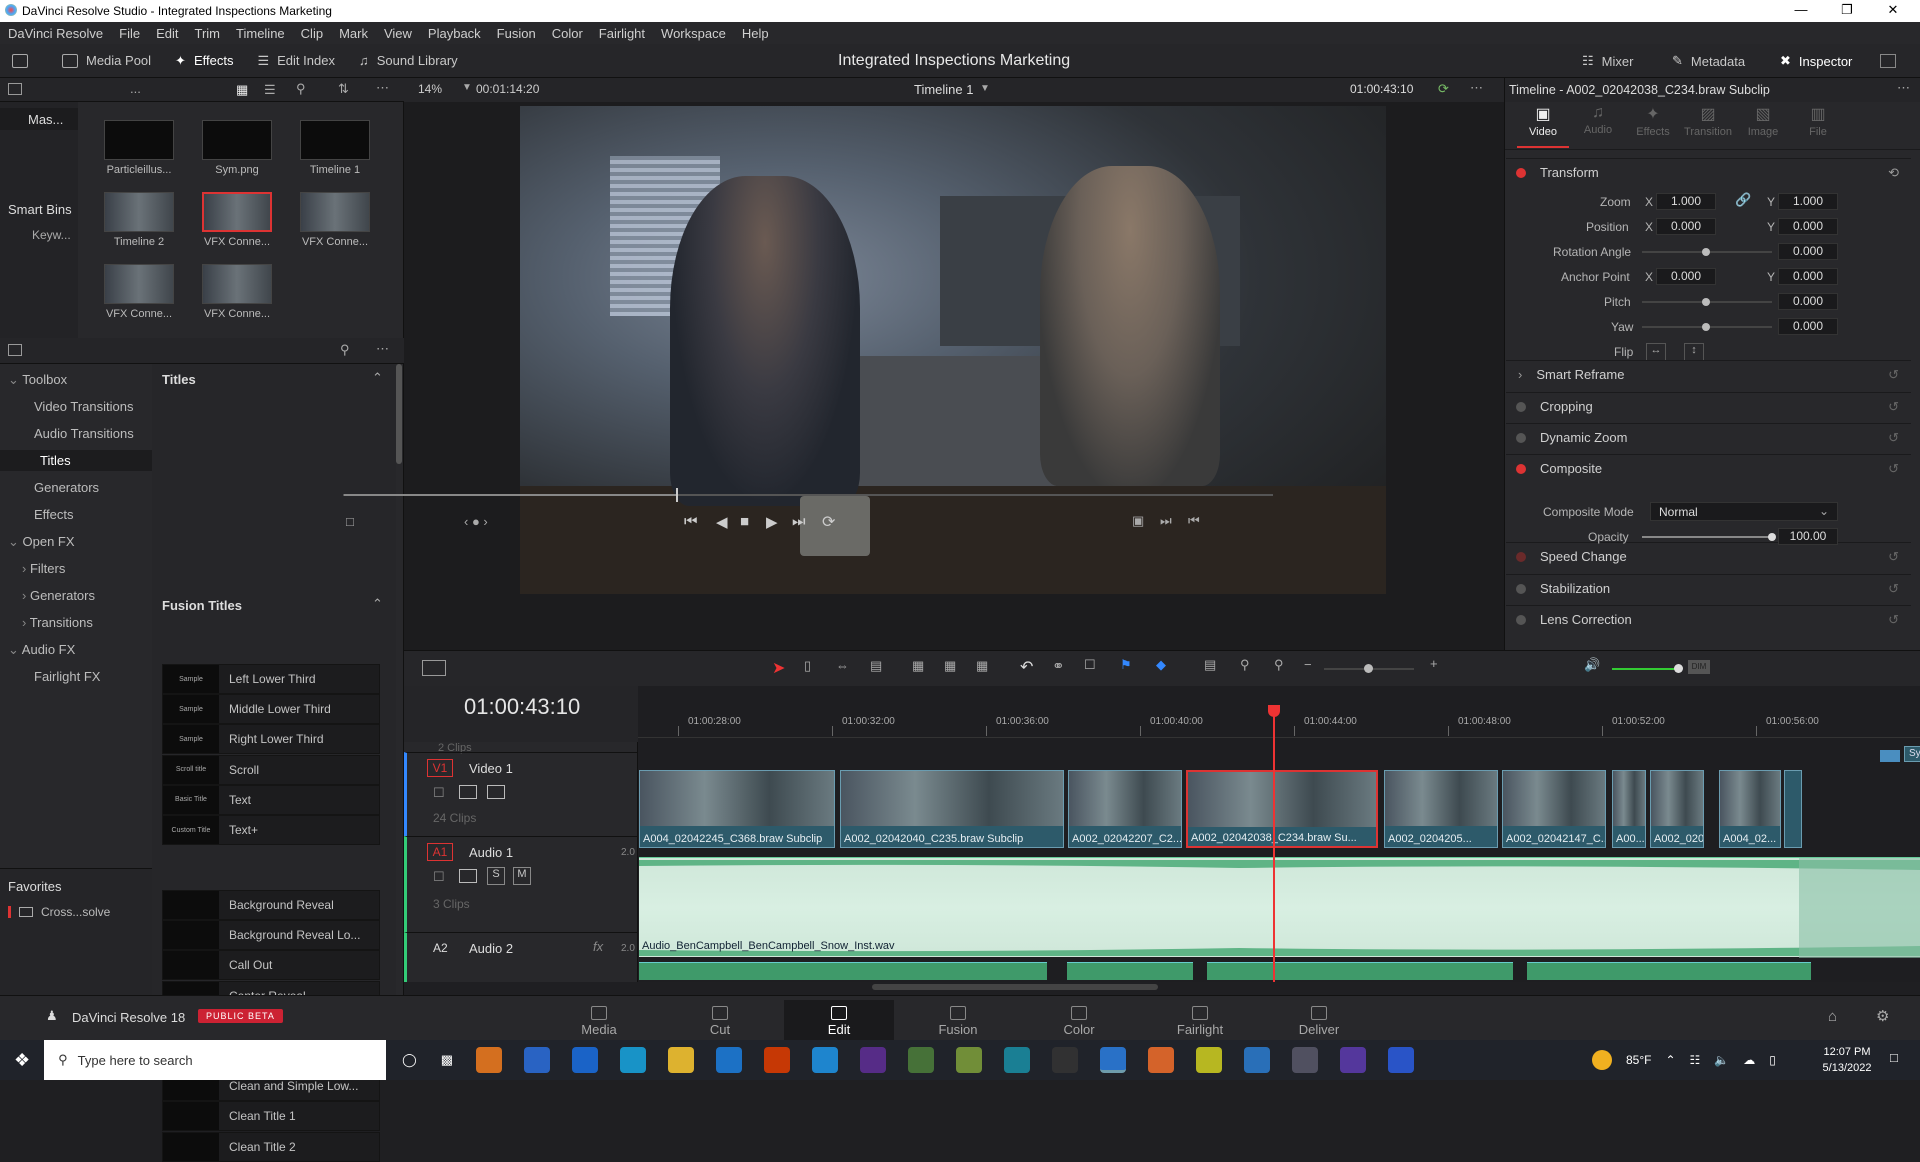 The height and width of the screenshot is (1162, 1920). What do you see at coordinates (447, 1060) in the screenshot?
I see `task-view-icon: ▩` at bounding box center [447, 1060].